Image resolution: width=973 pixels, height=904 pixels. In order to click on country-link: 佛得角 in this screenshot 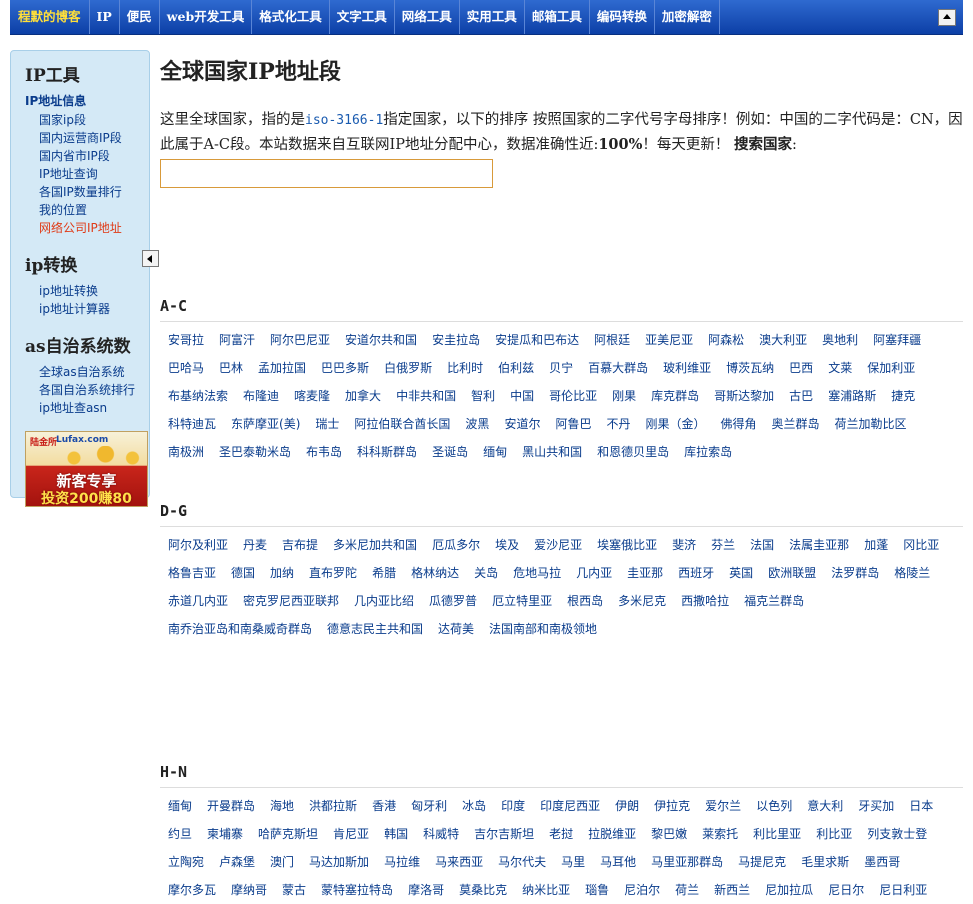, I will do `click(739, 424)`.